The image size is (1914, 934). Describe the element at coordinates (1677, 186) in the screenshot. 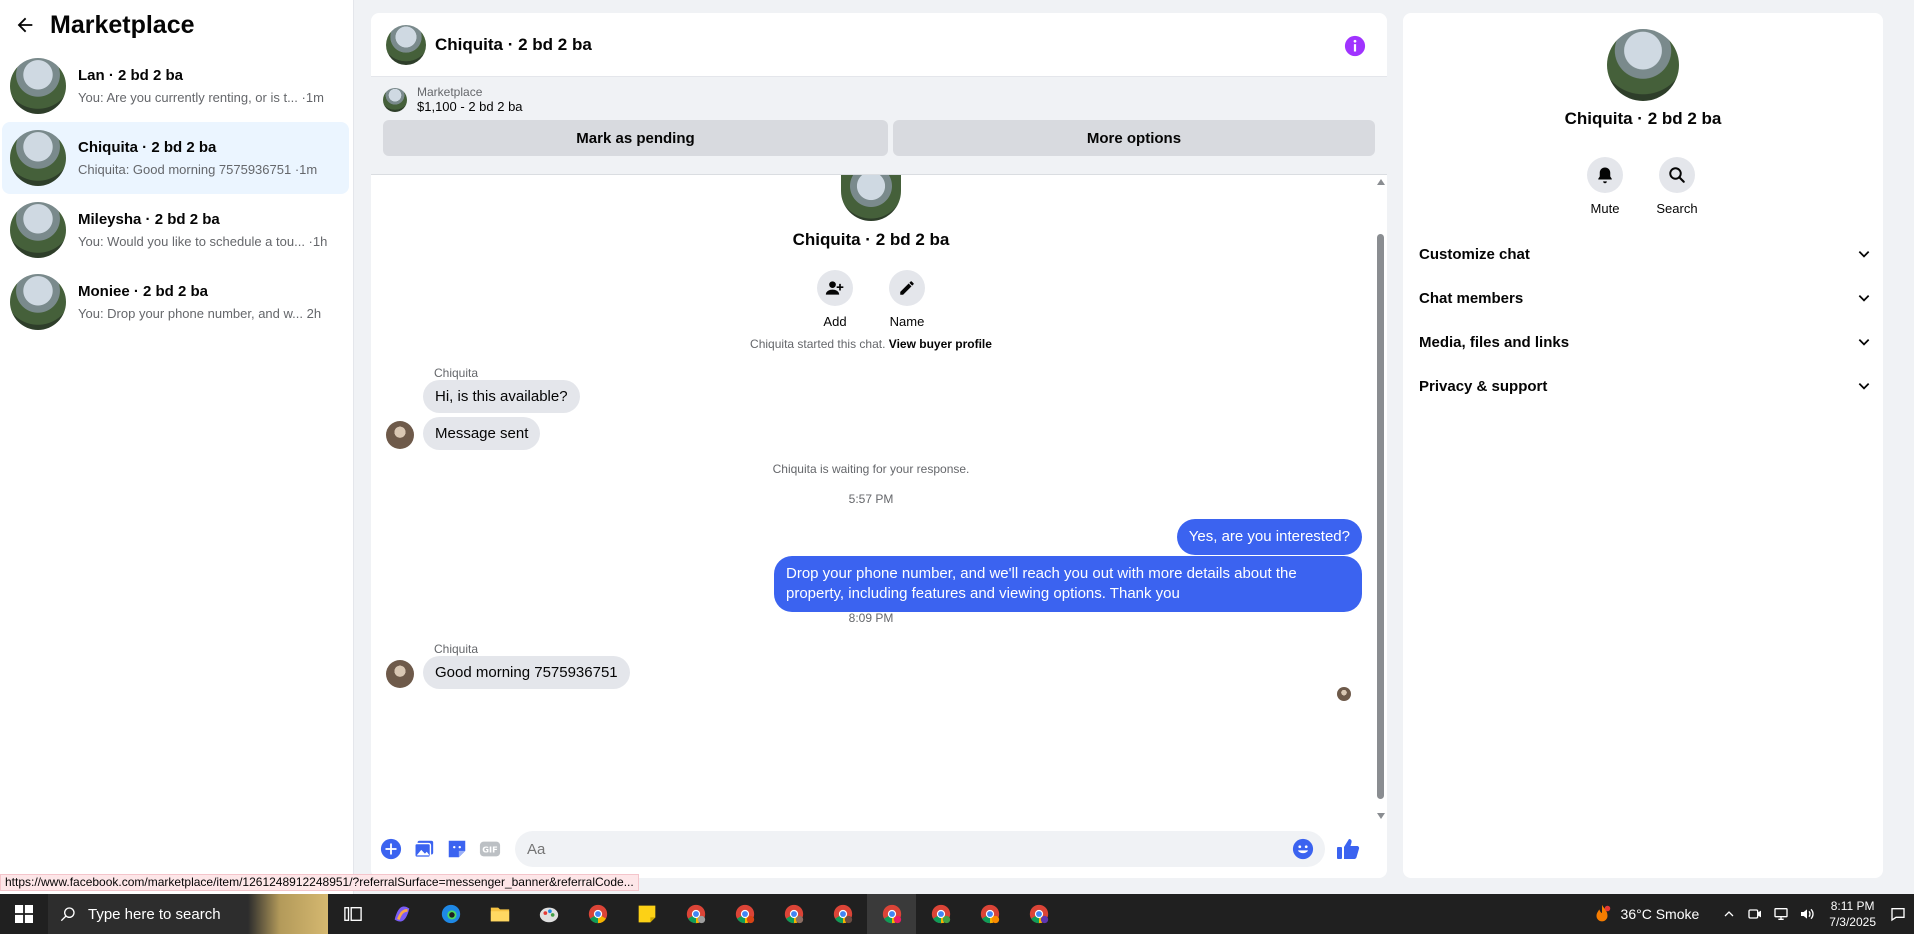

I see `search-action: Search` at that location.